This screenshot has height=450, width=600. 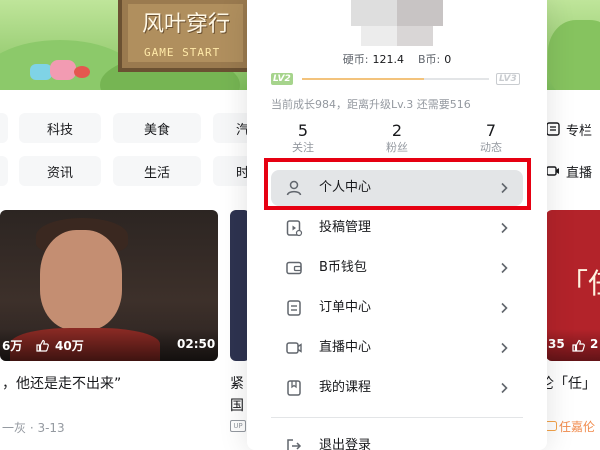 I want to click on side-entry-column: 专栏, so click(x=569, y=129).